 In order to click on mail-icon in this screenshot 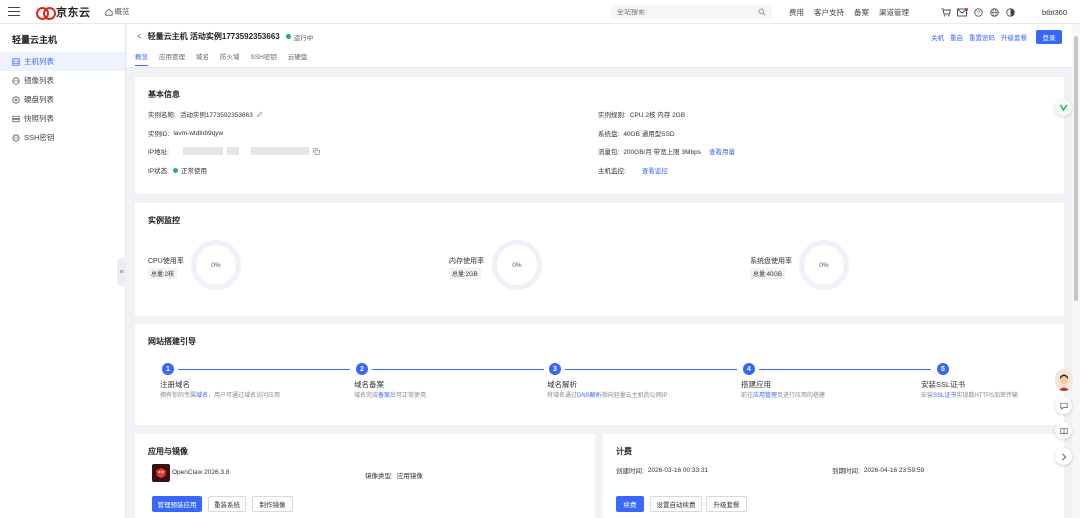, I will do `click(962, 12)`.